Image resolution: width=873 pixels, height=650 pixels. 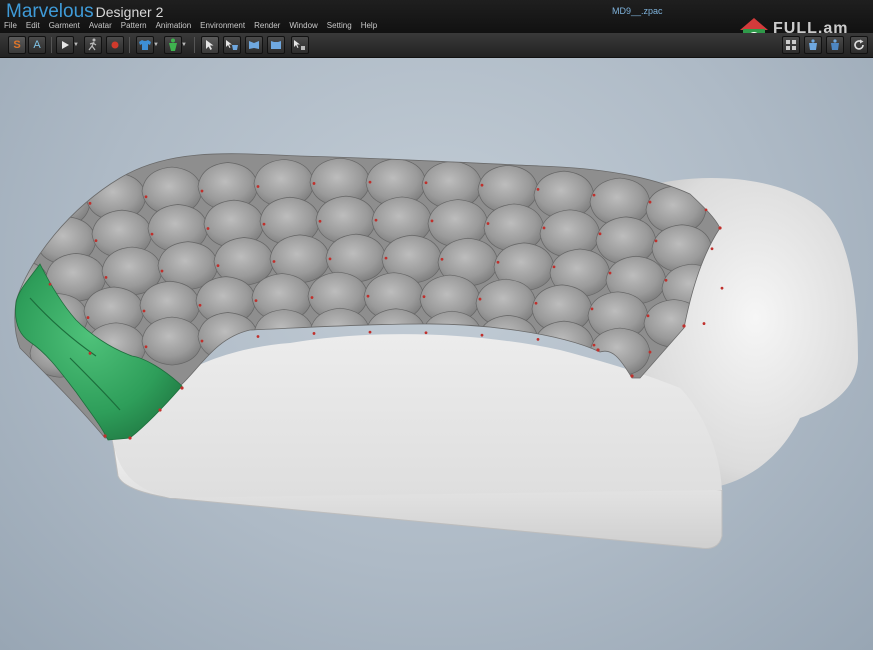 I want to click on menu-window: Window, so click(x=303, y=26).